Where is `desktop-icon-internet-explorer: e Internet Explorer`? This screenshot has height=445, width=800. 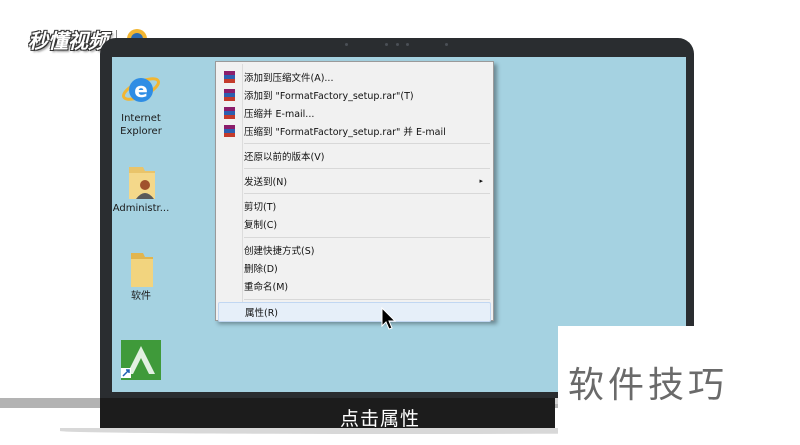
desktop-icon-internet-explorer: e Internet Explorer is located at coordinates (144, 103).